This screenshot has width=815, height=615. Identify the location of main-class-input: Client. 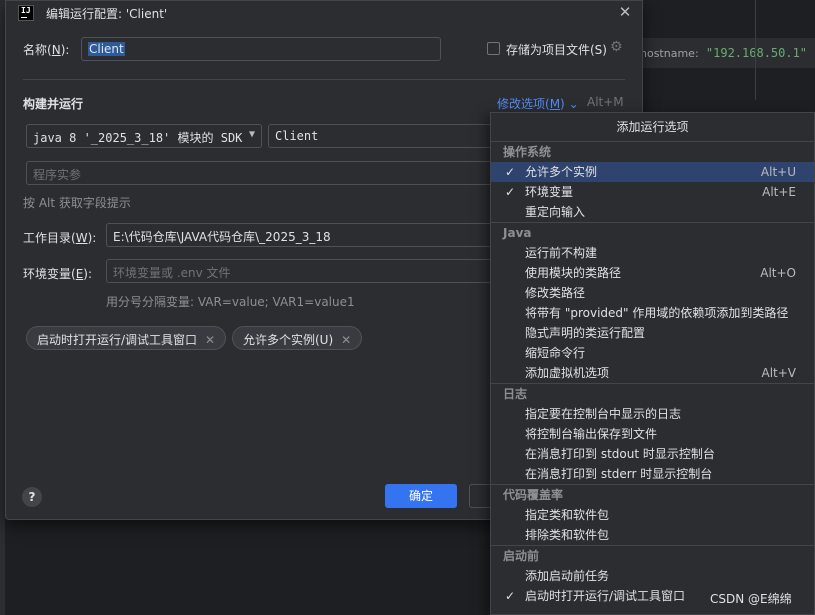
(388, 136).